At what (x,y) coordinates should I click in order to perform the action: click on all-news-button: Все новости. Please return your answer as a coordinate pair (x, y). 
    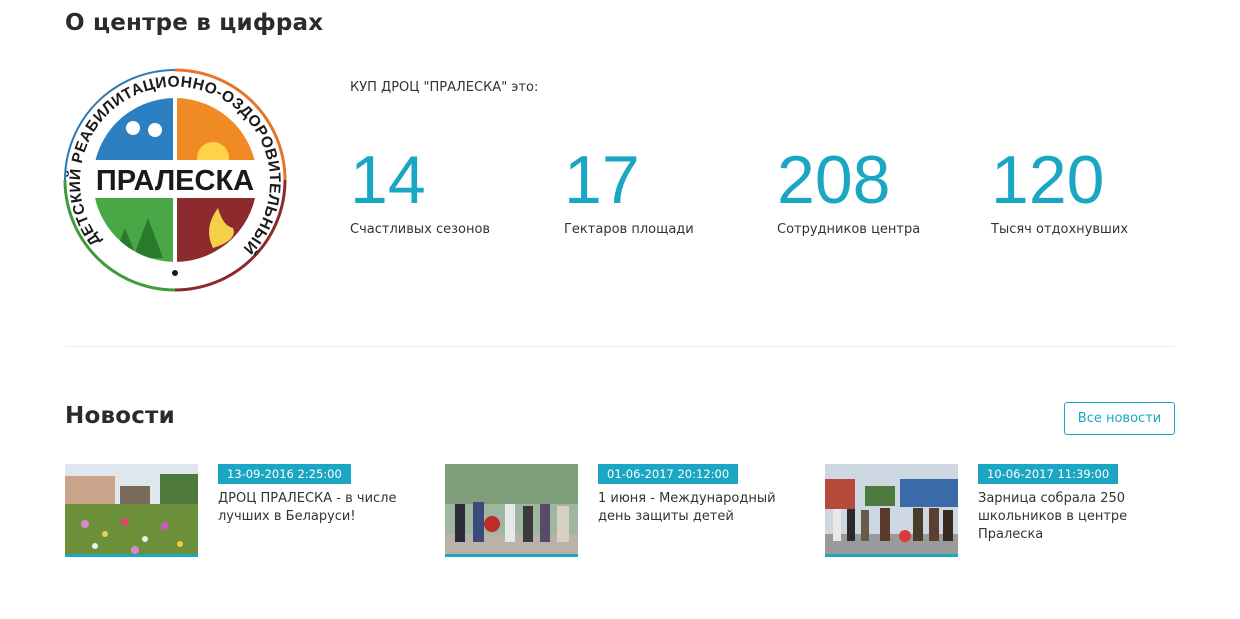
    Looking at the image, I should click on (1119, 418).